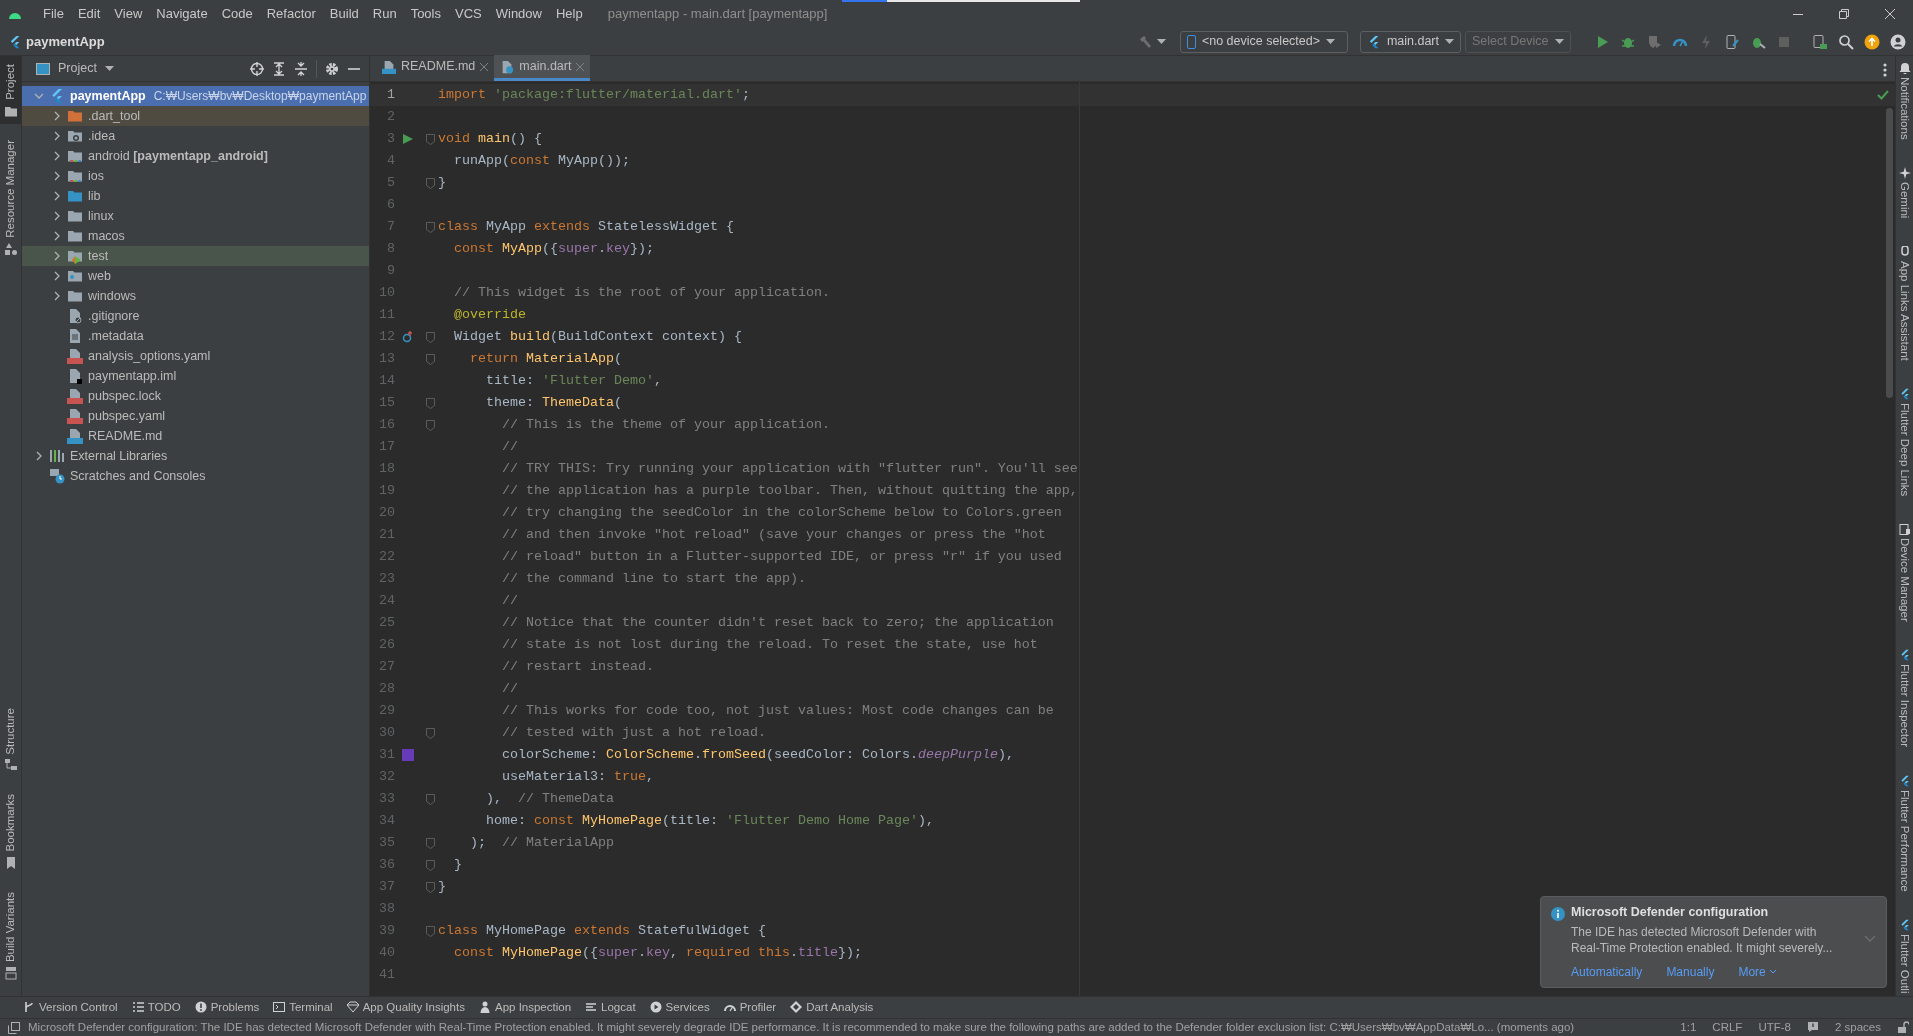 This screenshot has width=1913, height=1036. Describe the element at coordinates (195, 156) in the screenshot. I see `tree-item: android [paymentapp_android]` at that location.